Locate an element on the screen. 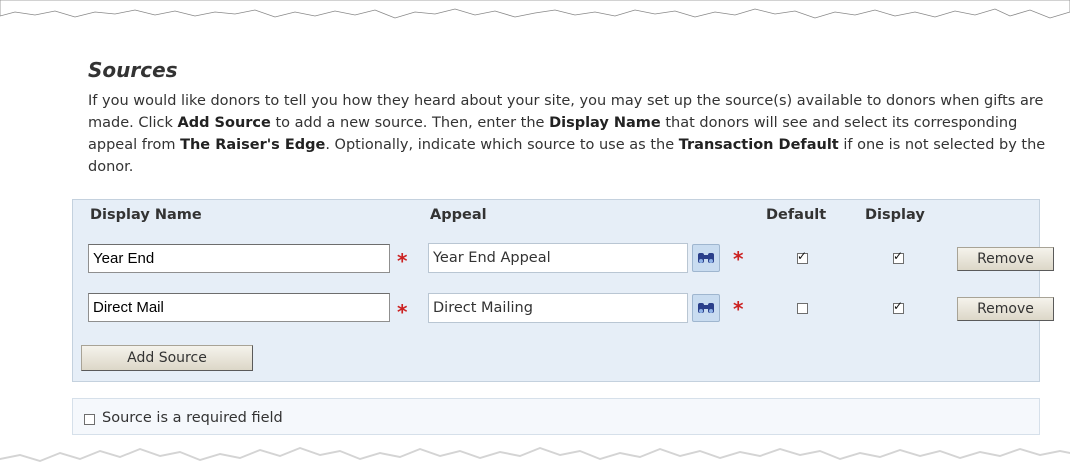 The height and width of the screenshot is (470, 1070). header-appeal: Appeal is located at coordinates (458, 215).